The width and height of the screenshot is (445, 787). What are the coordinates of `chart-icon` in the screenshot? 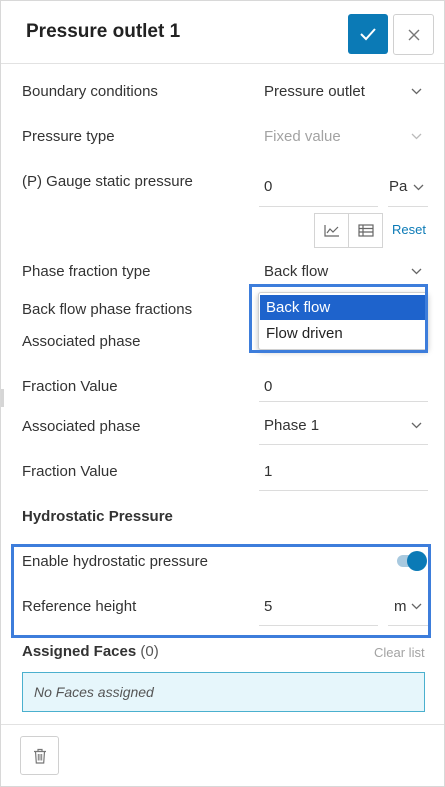 It's located at (331, 231).